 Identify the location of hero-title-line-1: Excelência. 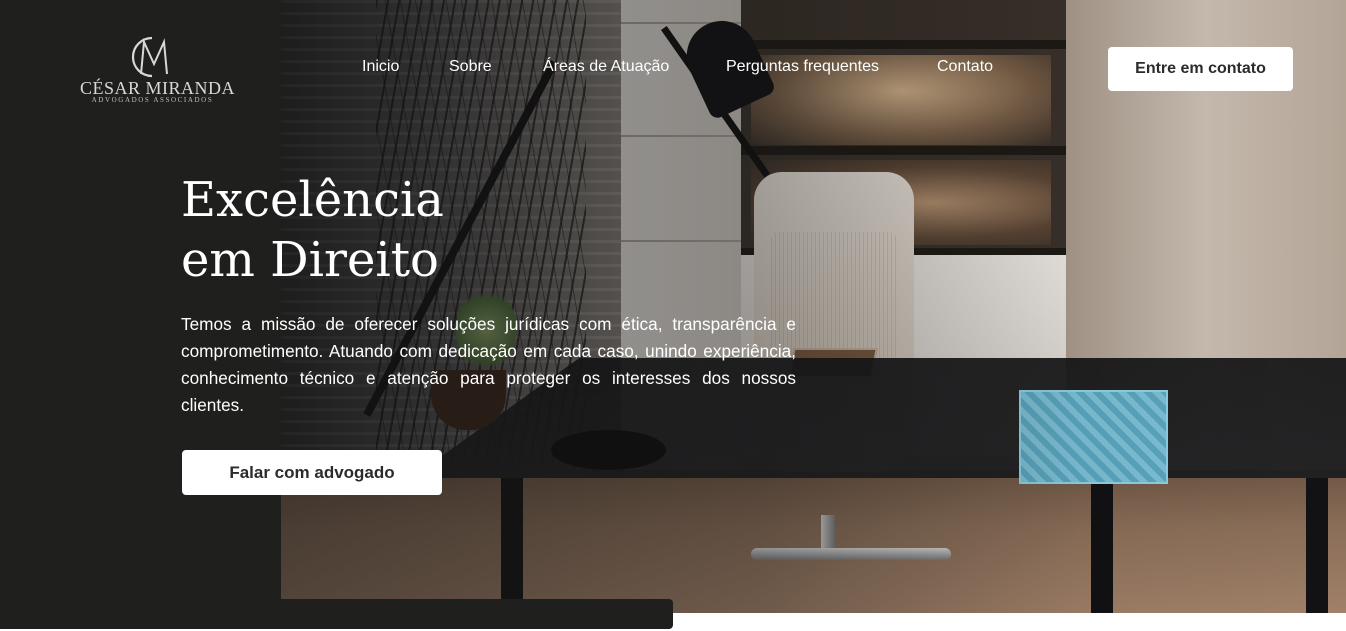
(312, 200).